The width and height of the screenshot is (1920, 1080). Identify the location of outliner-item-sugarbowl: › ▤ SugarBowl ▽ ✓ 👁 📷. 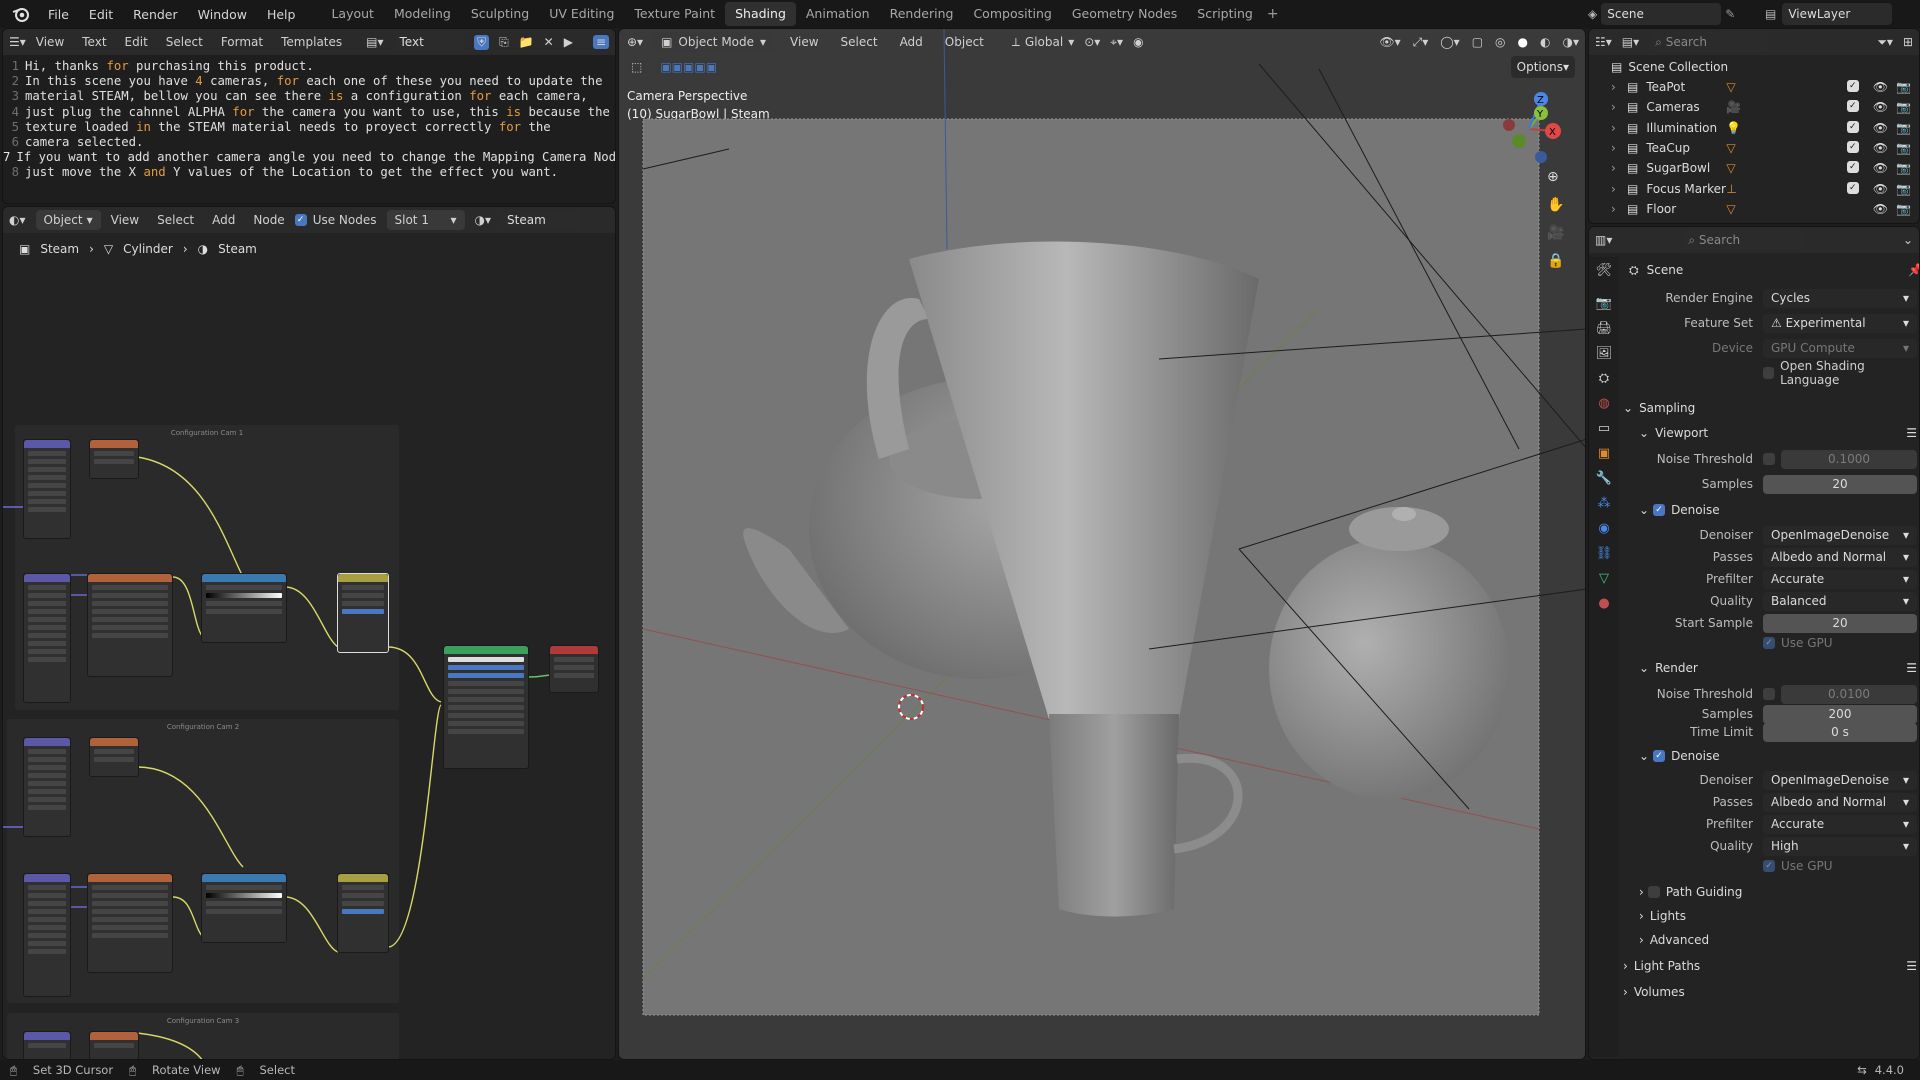
(1754, 168).